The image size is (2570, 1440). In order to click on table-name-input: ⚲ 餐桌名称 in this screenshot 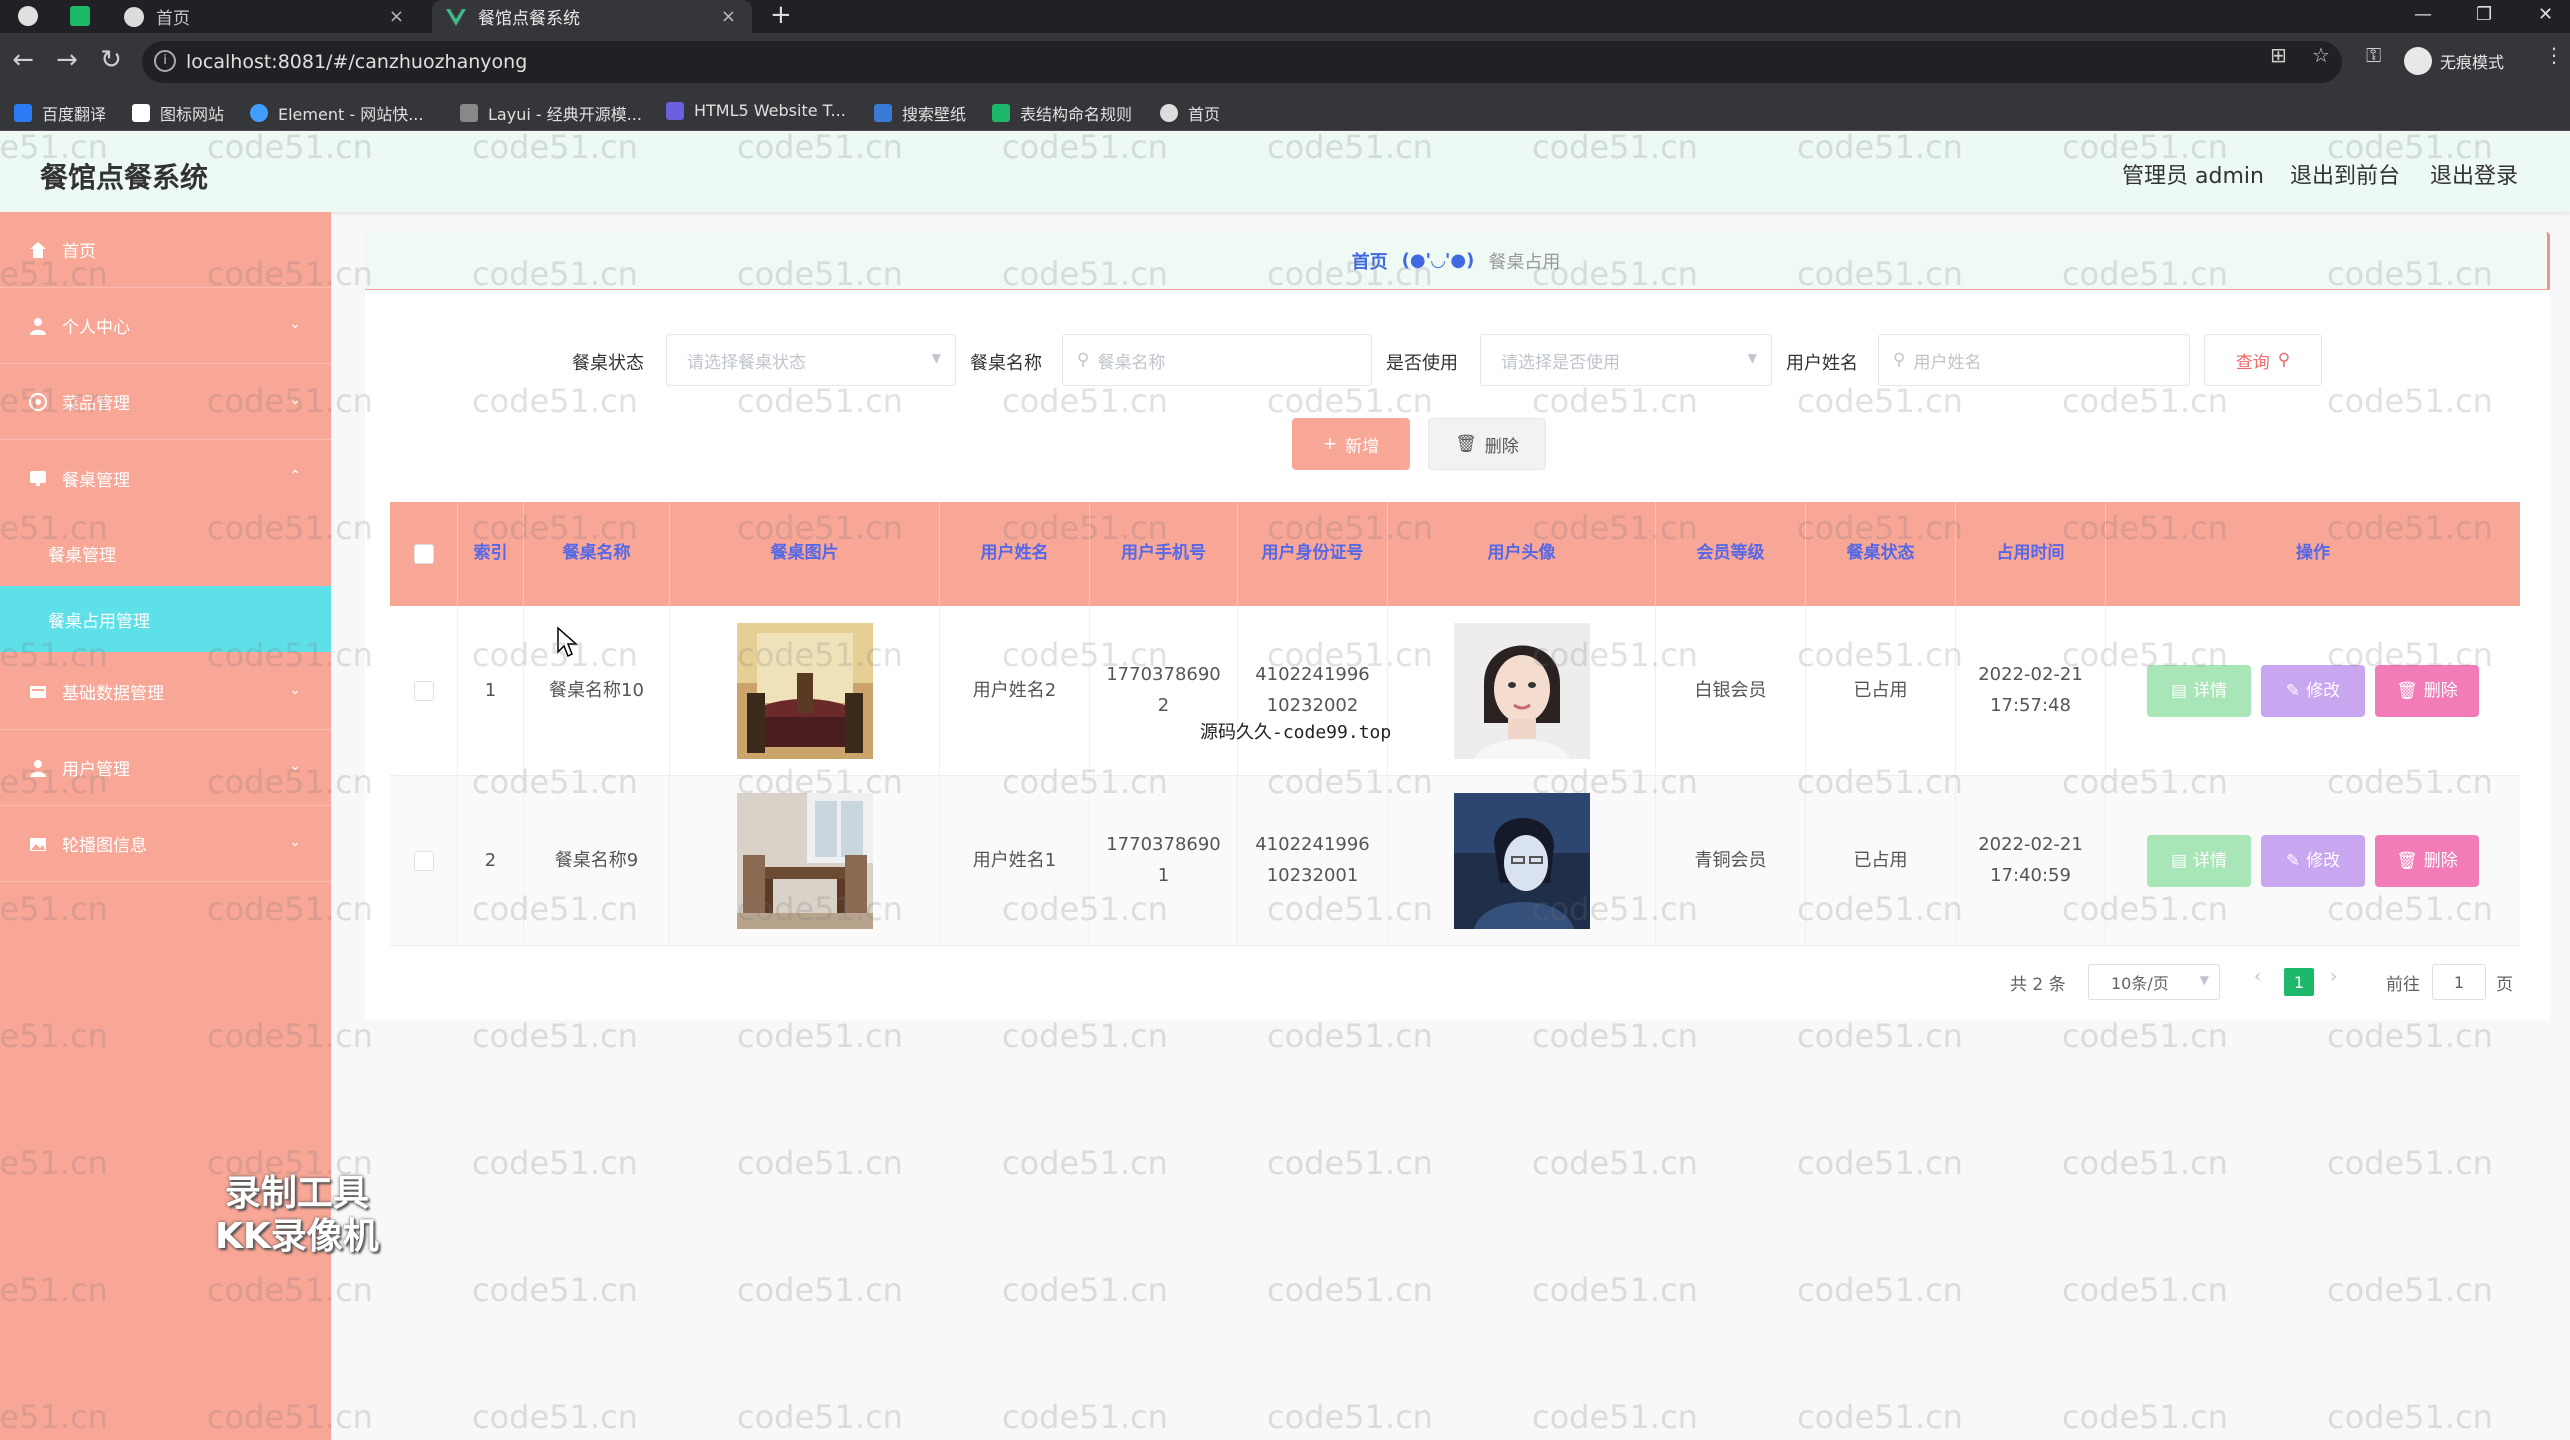, I will do `click(1217, 360)`.